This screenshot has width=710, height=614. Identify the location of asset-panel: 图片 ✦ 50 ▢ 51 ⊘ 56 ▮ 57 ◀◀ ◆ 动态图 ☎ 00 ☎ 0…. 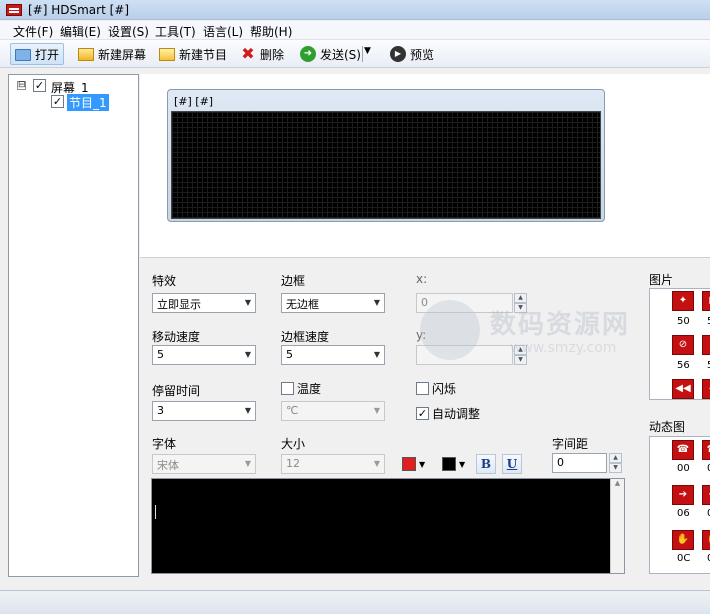
(678, 418).